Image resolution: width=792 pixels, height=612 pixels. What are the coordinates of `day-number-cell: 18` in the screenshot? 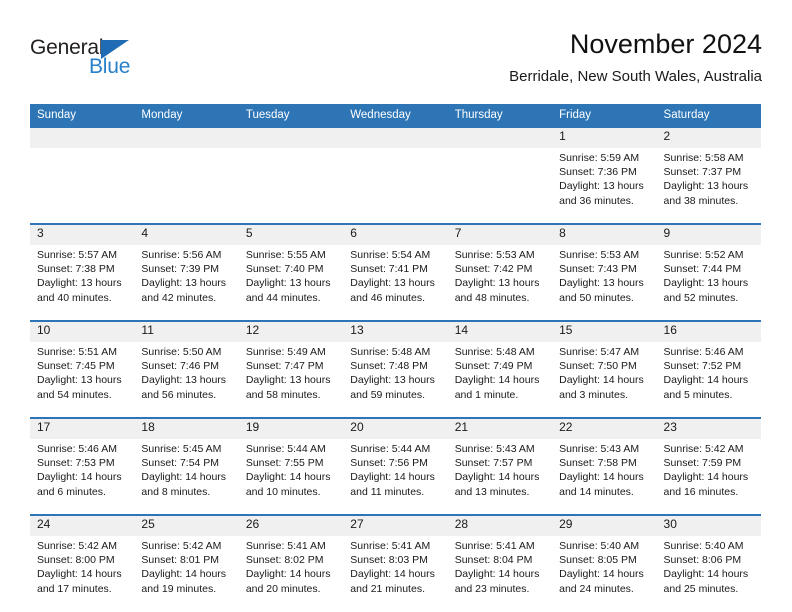 It's located at (186, 429).